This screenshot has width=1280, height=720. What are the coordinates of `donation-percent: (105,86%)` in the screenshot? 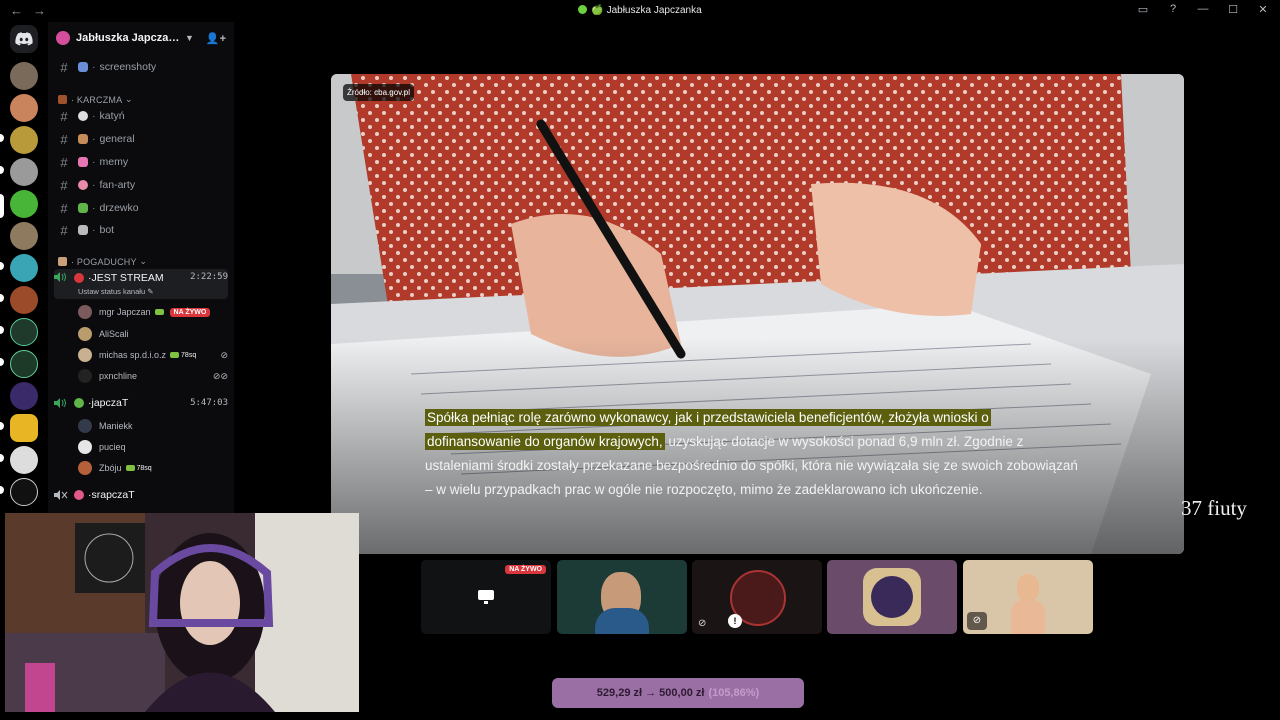 It's located at (734, 693).